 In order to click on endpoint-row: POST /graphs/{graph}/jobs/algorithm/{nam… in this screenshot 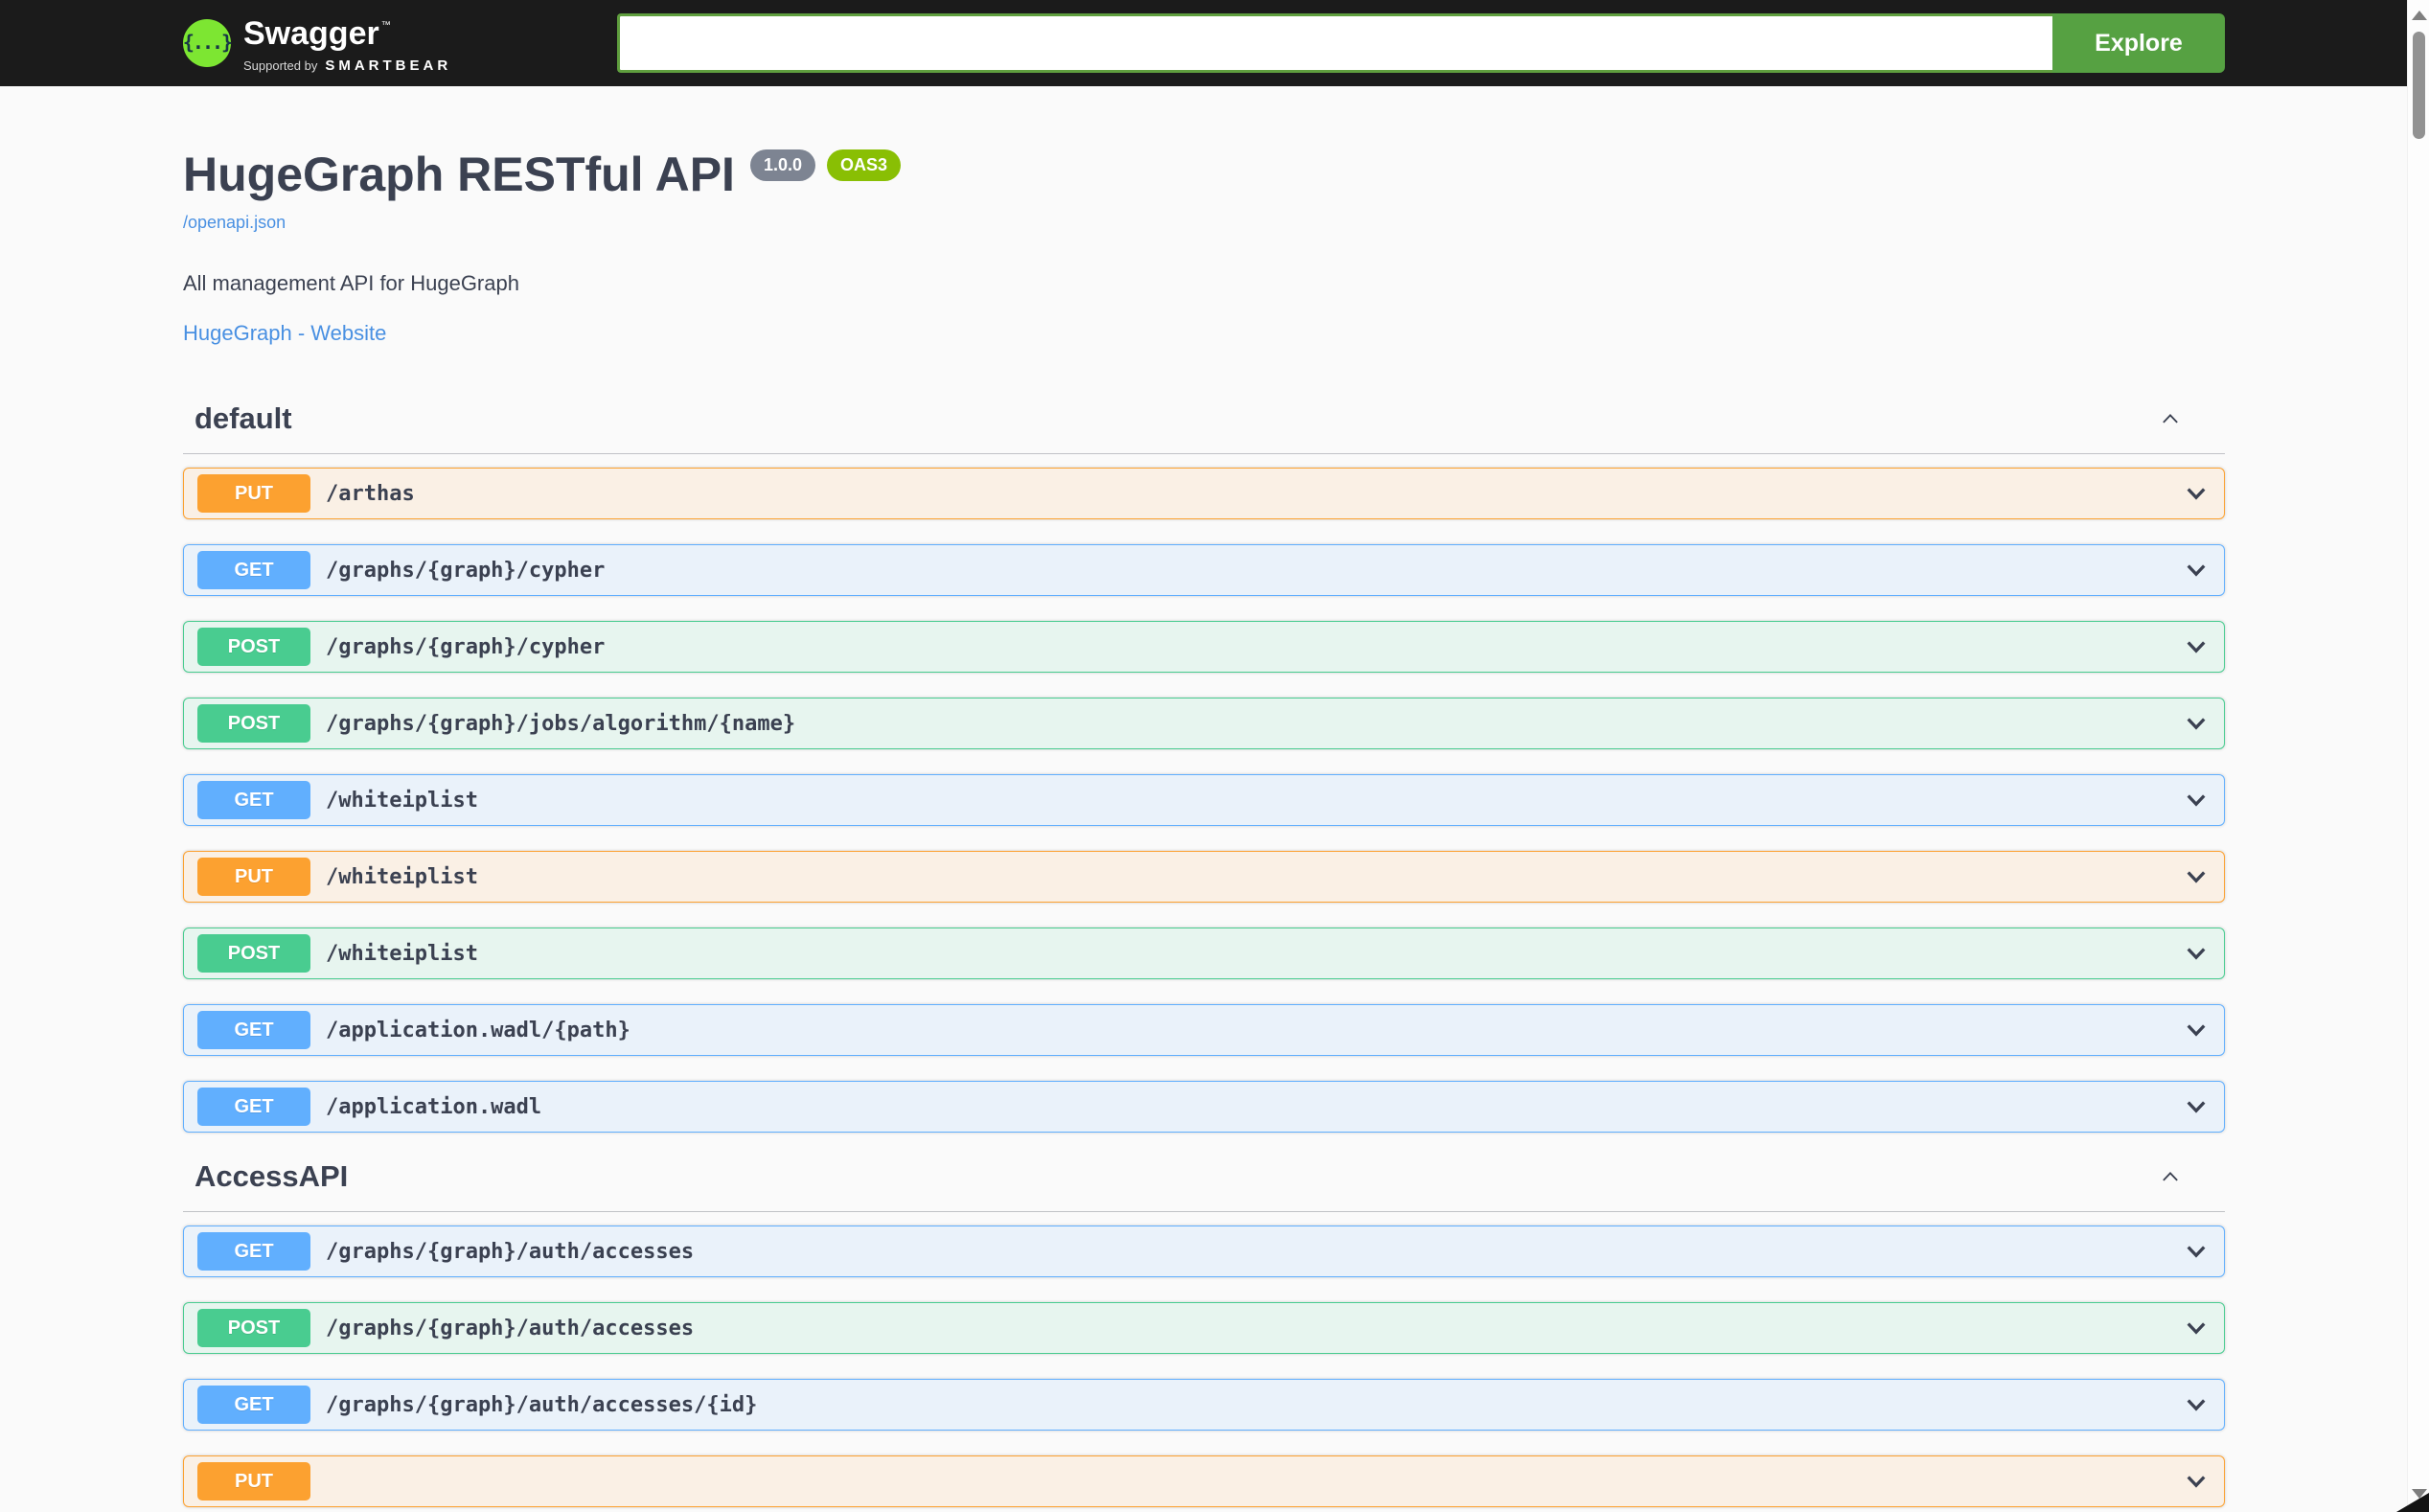, I will do `click(1204, 723)`.